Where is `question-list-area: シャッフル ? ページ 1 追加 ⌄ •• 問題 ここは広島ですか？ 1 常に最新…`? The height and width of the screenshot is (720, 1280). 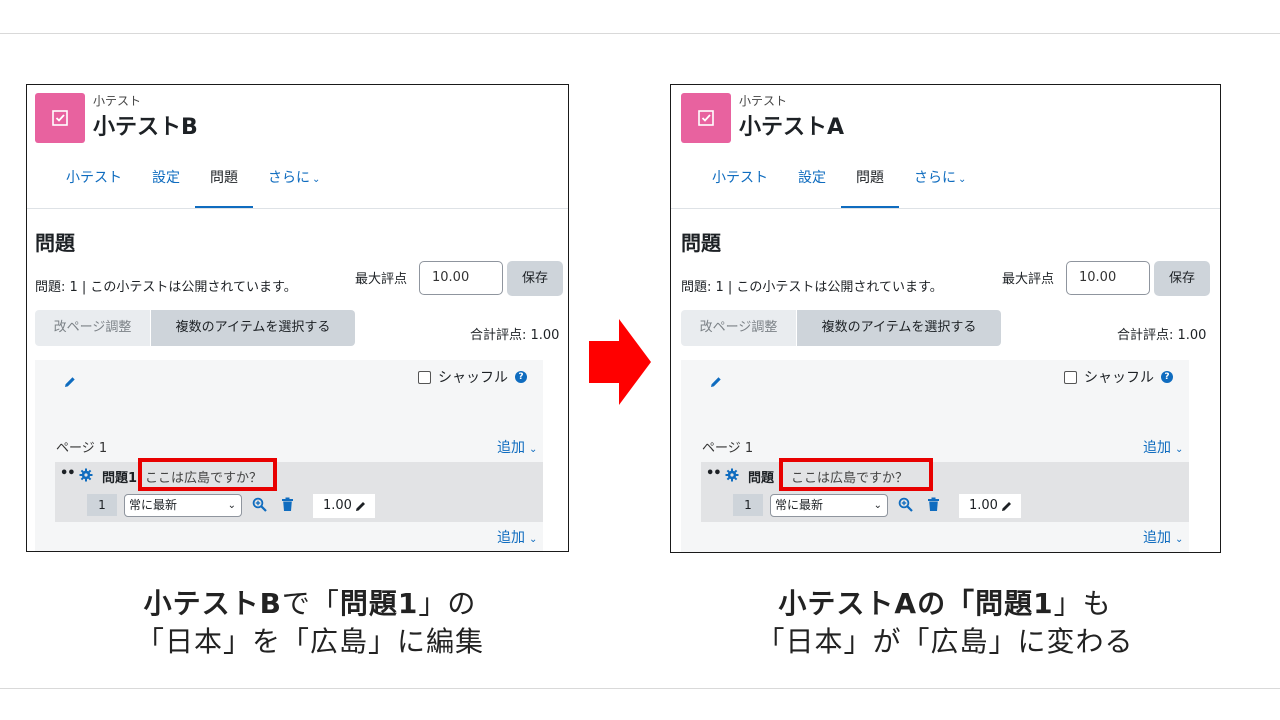
question-list-area: シャッフル ? ページ 1 追加 ⌄ •• 問題 ここは広島ですか？ 1 常に最新… is located at coordinates (935, 456).